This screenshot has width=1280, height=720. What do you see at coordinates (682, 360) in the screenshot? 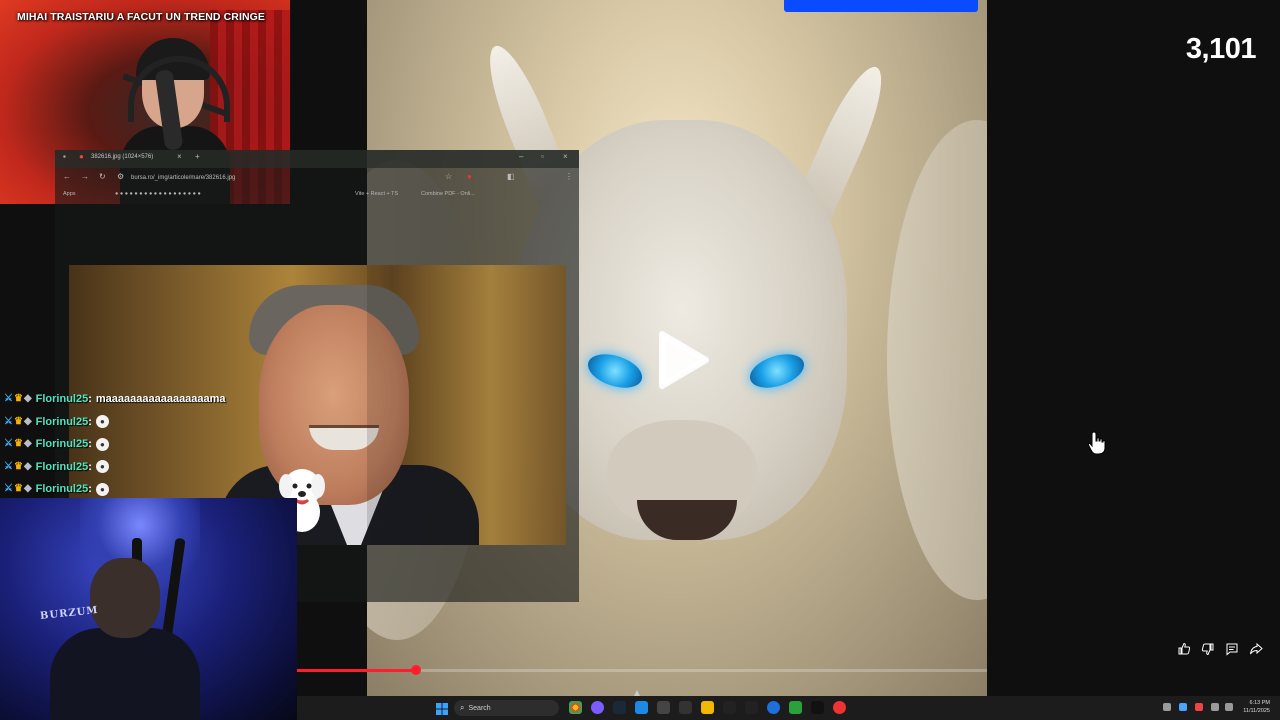
I see `play-icon` at bounding box center [682, 360].